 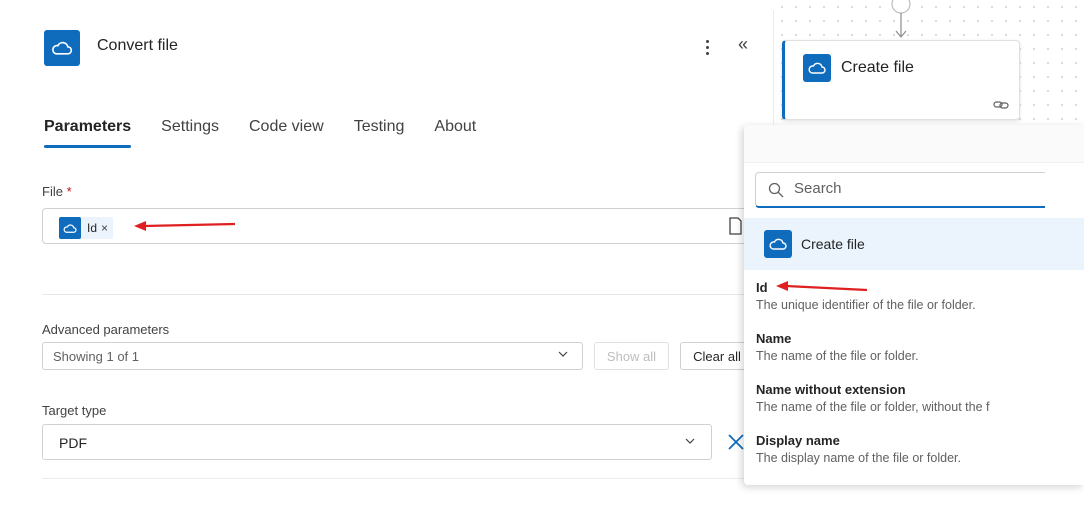 What do you see at coordinates (717, 356) in the screenshot?
I see `clear-all-button: Clear all` at bounding box center [717, 356].